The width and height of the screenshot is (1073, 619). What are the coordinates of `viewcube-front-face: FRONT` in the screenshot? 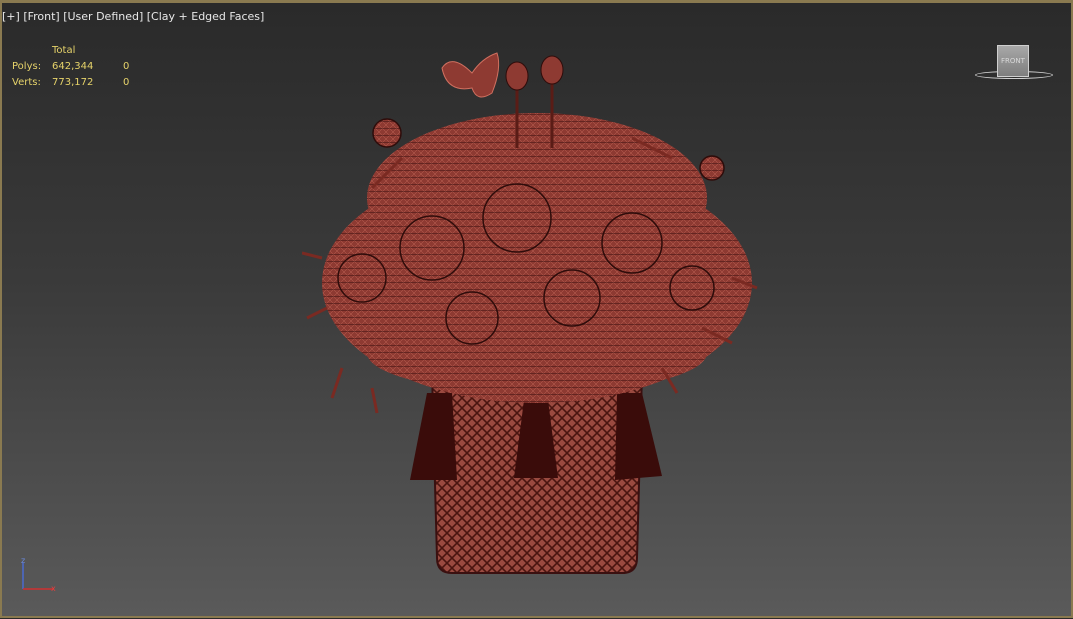 It's located at (1013, 61).